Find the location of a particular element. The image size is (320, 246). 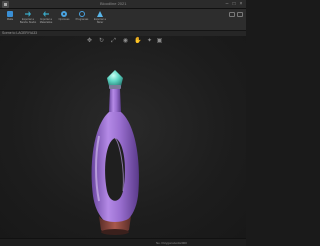

hand-icon: ✋ is located at coordinates (137, 41).